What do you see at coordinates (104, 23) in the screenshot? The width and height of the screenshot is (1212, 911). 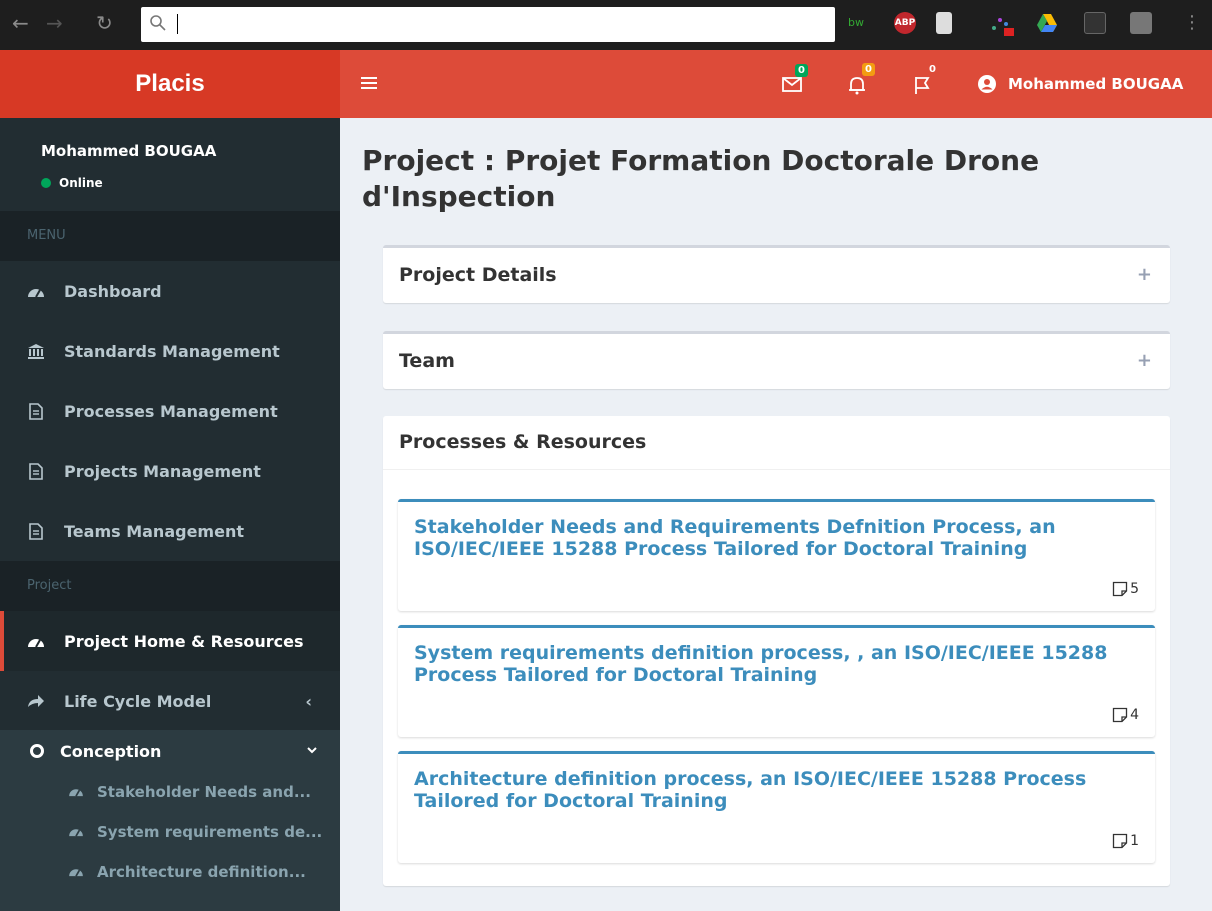 I see `reload-icon: ↻` at bounding box center [104, 23].